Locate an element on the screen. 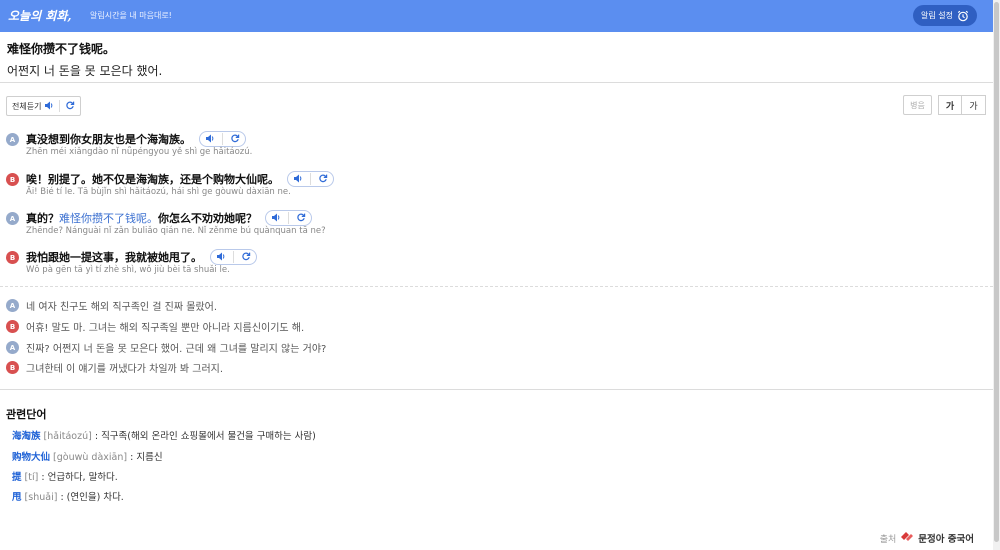 Image resolution: width=1000 pixels, height=550 pixels. headline-korean: 어쩐지 너 돈을 못 모은다 했어. is located at coordinates (85, 71).